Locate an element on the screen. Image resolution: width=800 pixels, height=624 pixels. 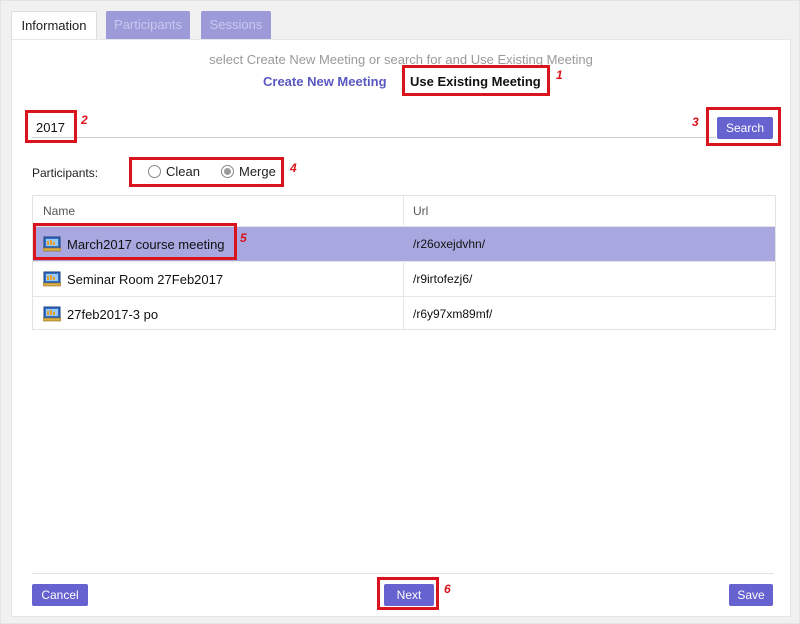
table-header: Name Url is located at coordinates (404, 211).